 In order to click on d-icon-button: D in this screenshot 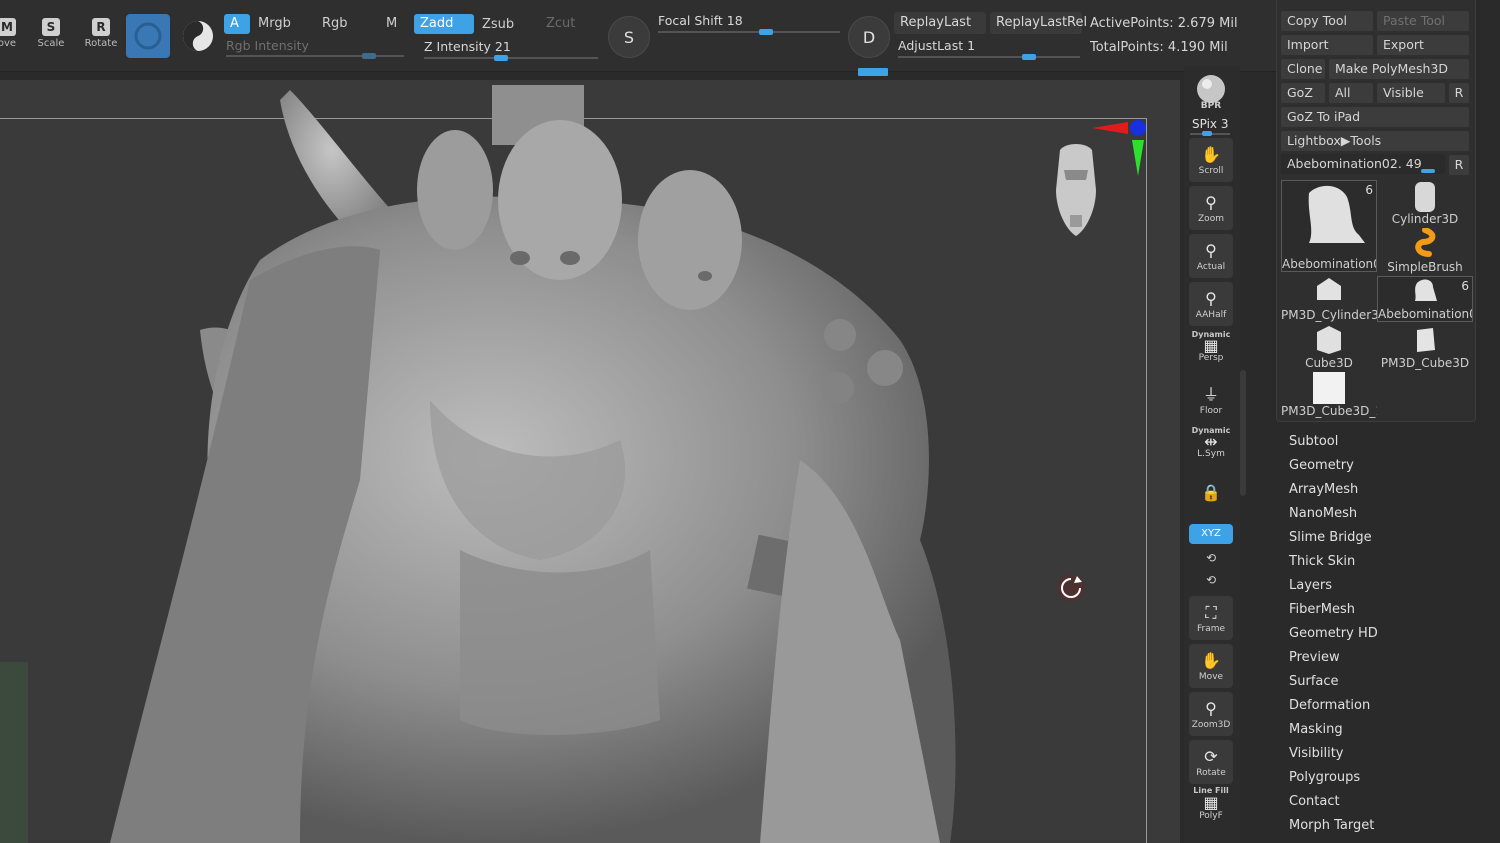, I will do `click(869, 37)`.